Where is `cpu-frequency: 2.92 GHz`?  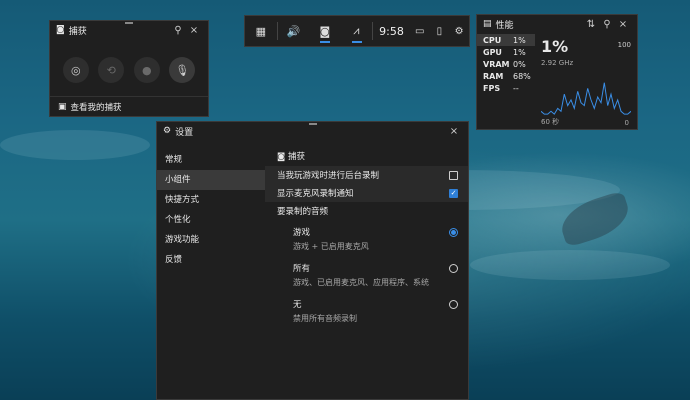 cpu-frequency: 2.92 GHz is located at coordinates (557, 63).